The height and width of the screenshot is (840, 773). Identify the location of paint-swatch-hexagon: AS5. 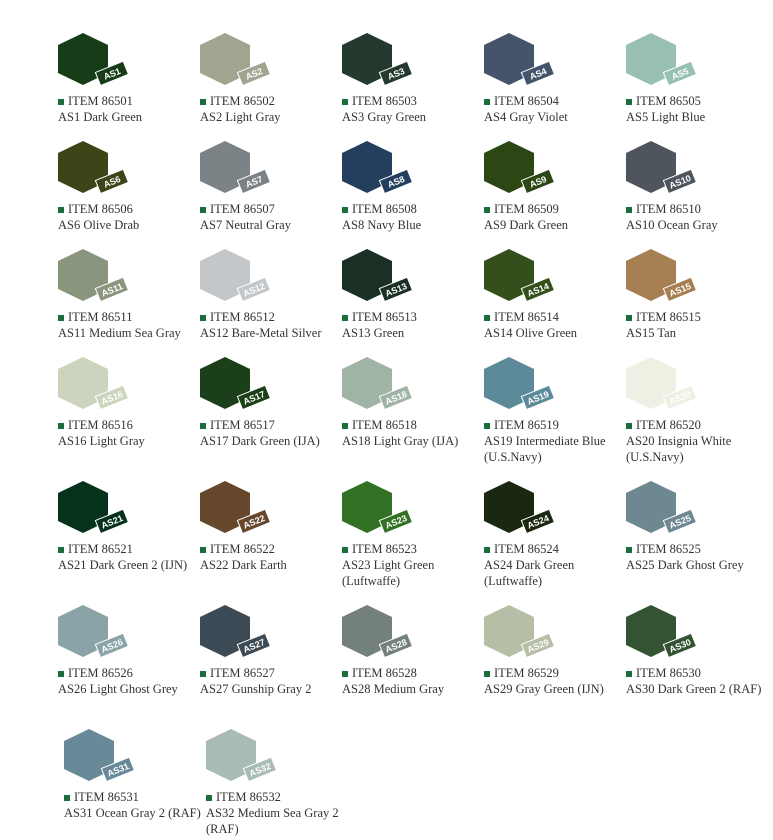
(664, 66).